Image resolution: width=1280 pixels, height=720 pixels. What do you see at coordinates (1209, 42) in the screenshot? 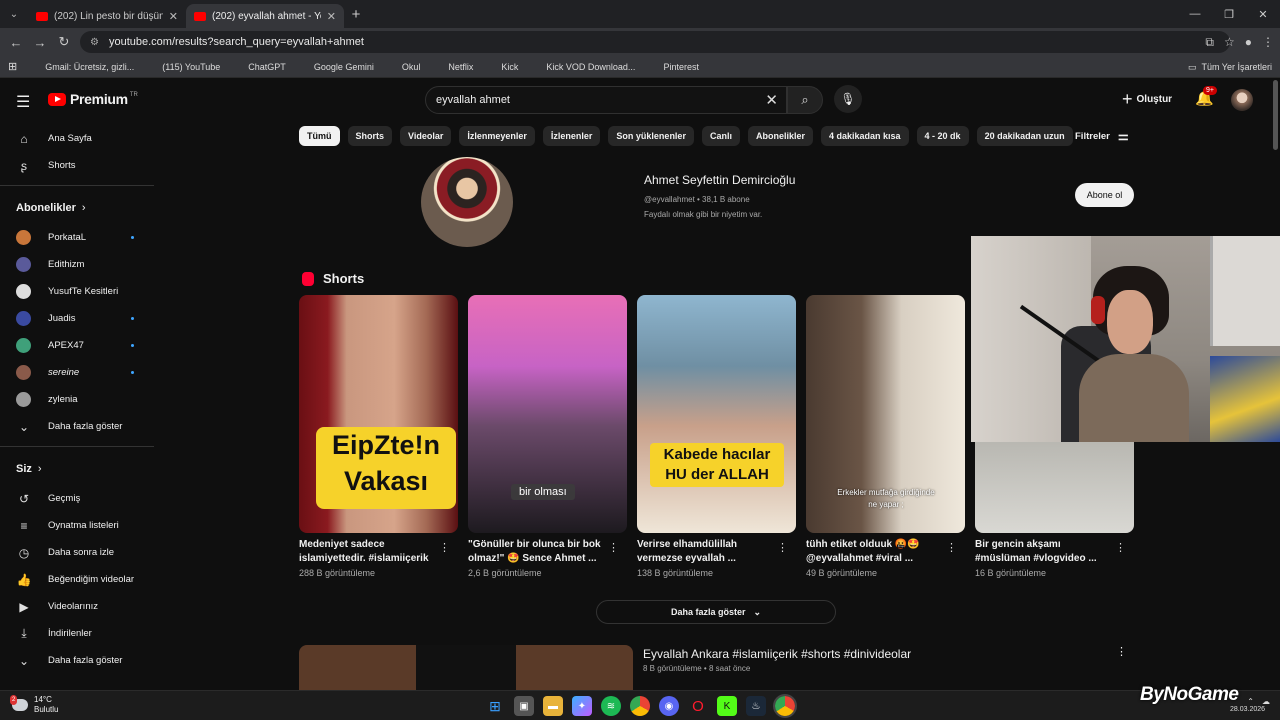
I see `install-app-icon: ⧉` at bounding box center [1209, 42].